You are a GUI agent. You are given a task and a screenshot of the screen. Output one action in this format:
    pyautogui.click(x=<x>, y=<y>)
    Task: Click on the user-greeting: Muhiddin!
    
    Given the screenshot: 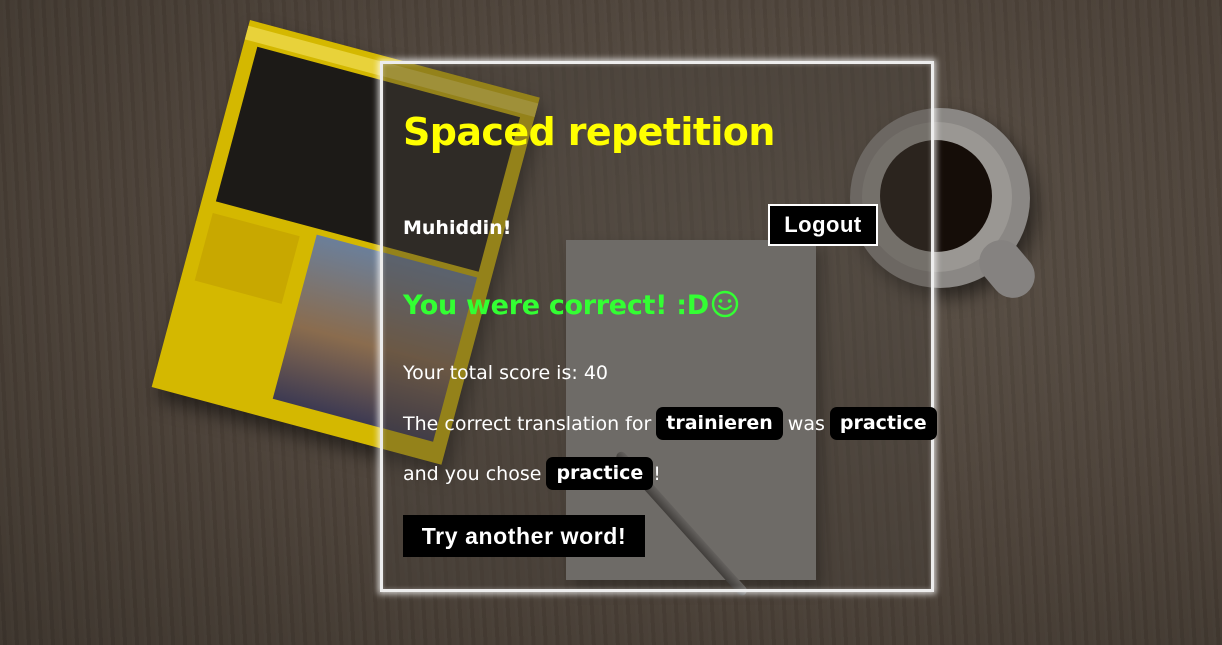 What is the action you would take?
    pyautogui.click(x=457, y=228)
    